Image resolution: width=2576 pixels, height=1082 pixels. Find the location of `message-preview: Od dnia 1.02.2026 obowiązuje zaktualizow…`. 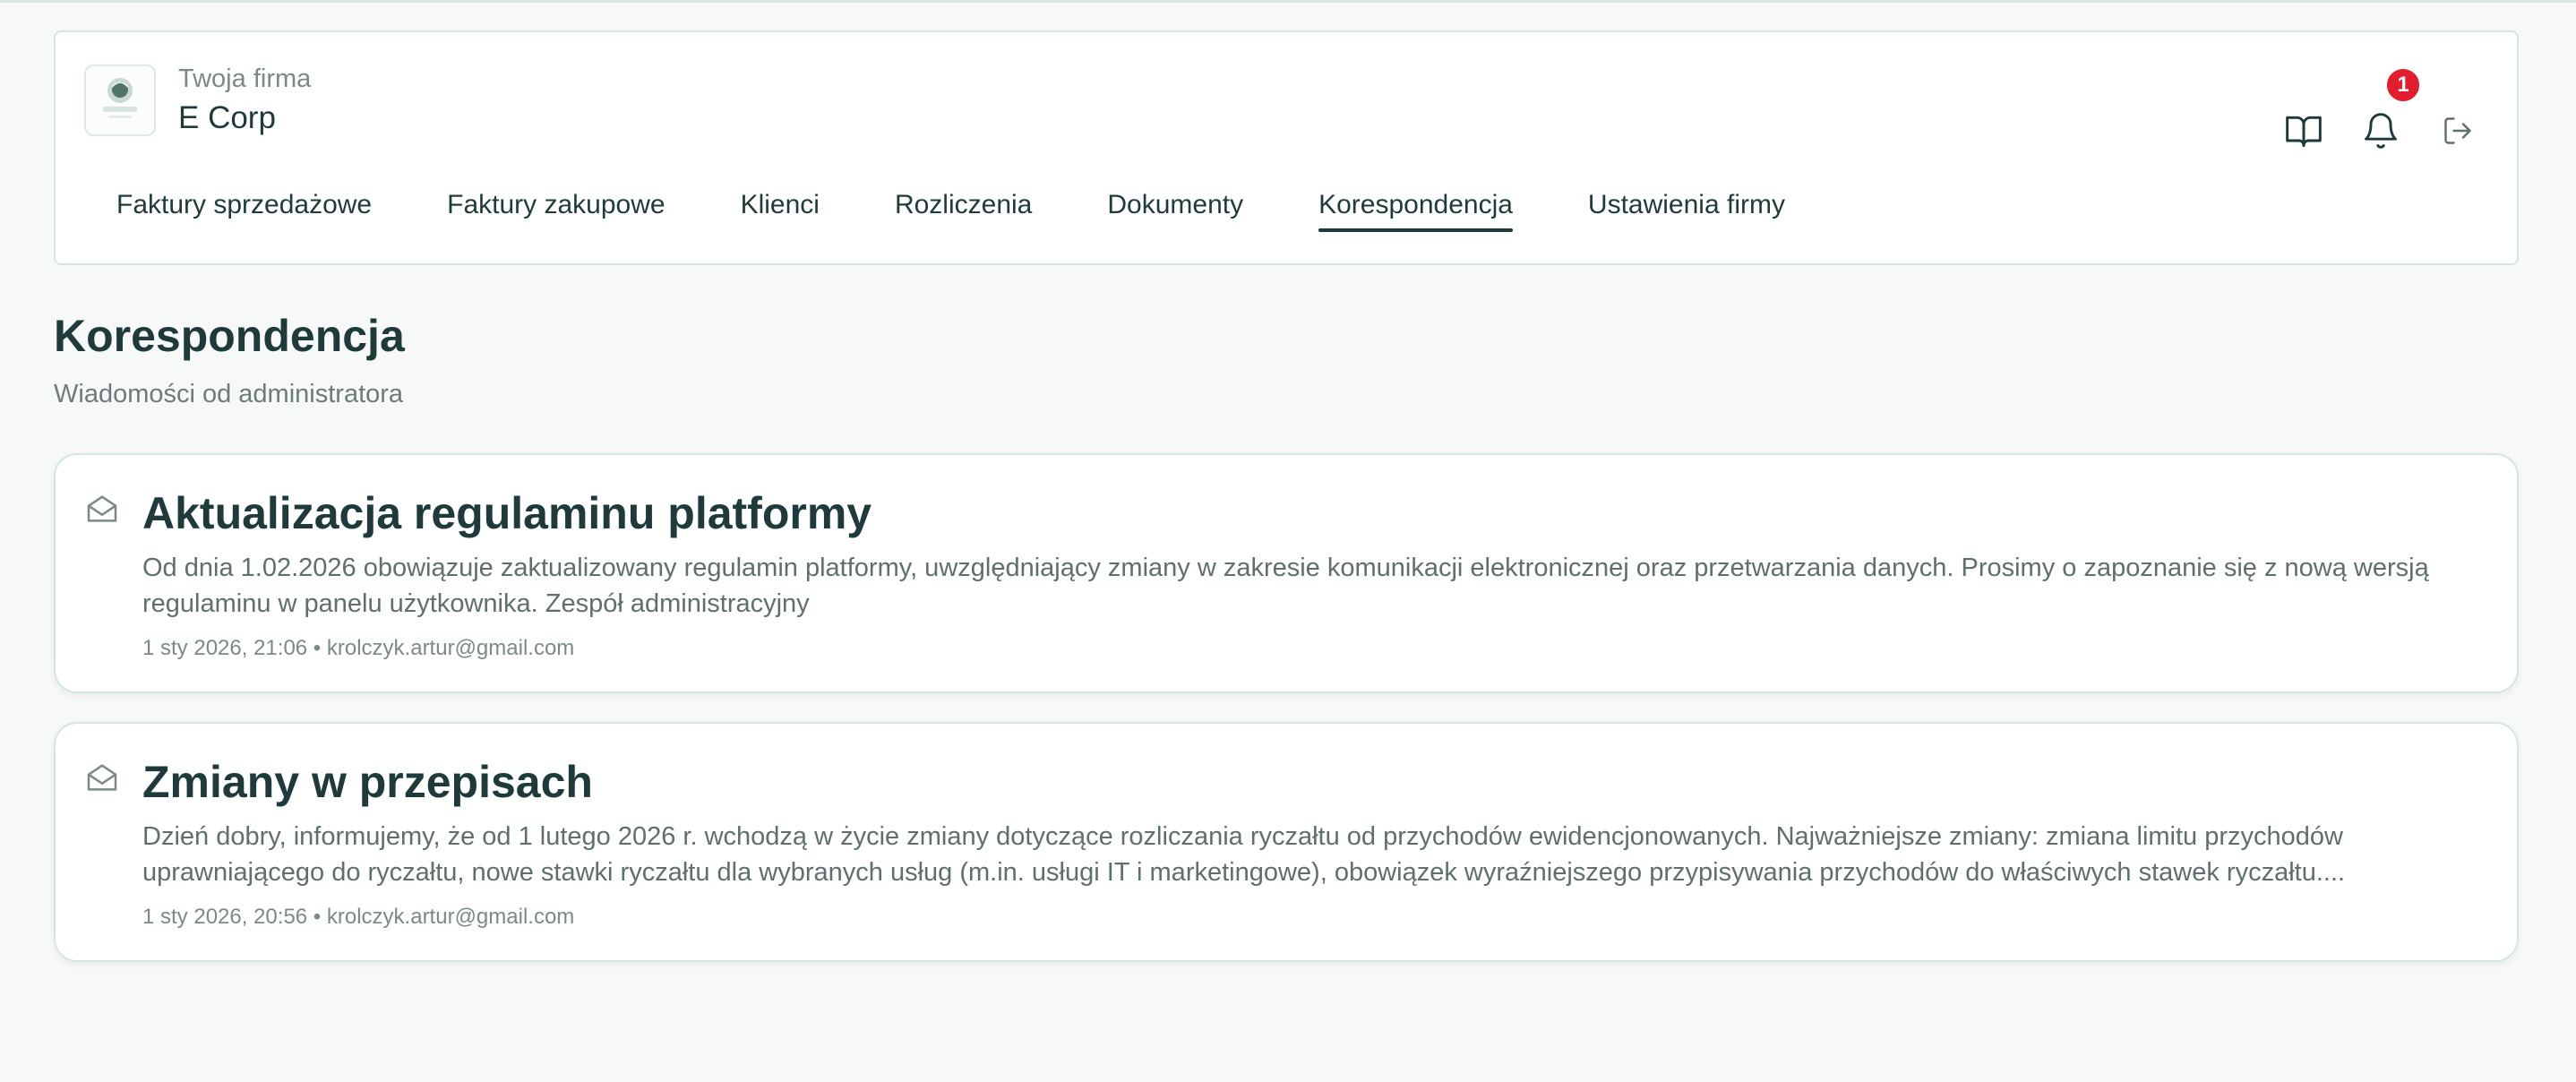

message-preview: Od dnia 1.02.2026 obowiązuje zaktualizow… is located at coordinates (1285, 586).